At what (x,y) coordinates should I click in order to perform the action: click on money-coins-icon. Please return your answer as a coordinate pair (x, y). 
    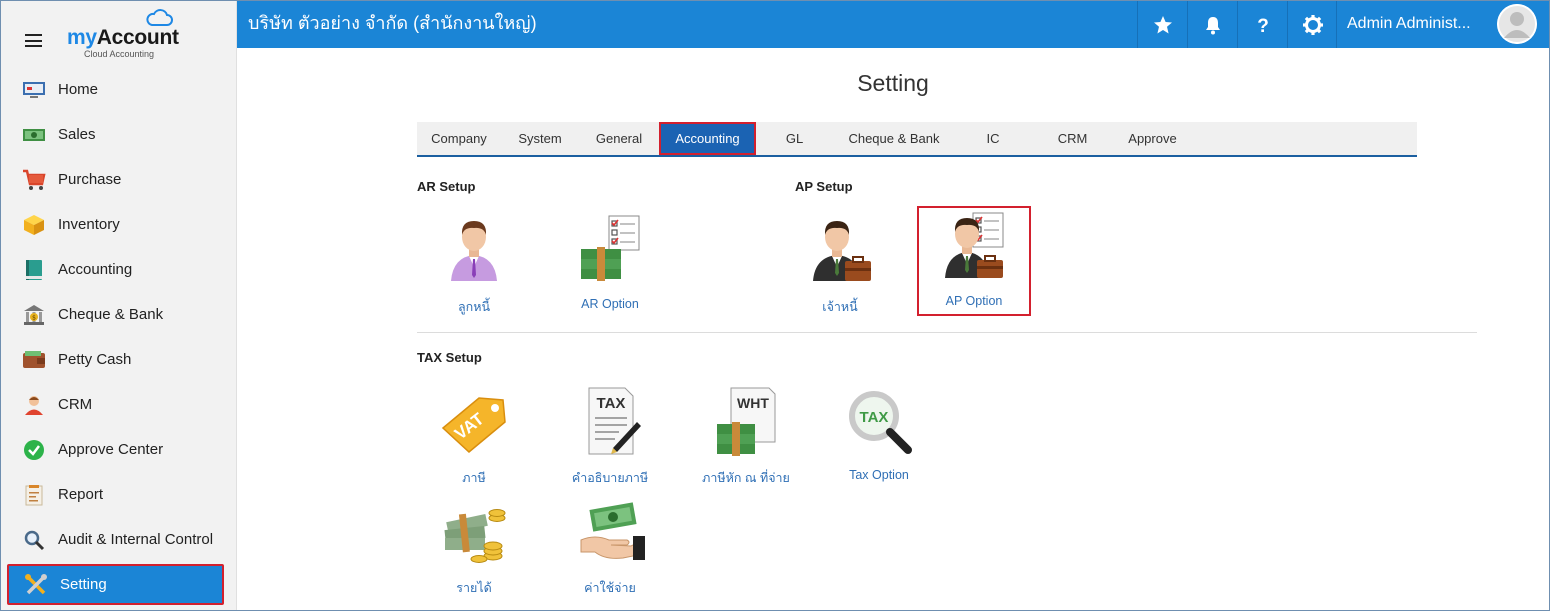
    Looking at the image, I should click on (475, 536).